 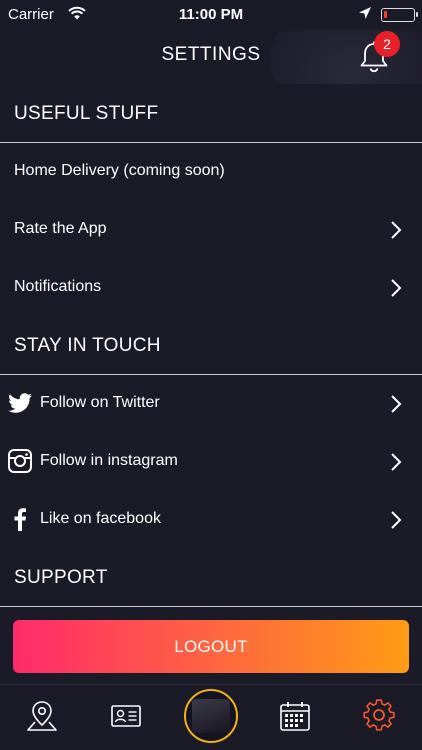 I want to click on settings-row-instagram: Follow in instagram, so click(x=211, y=462).